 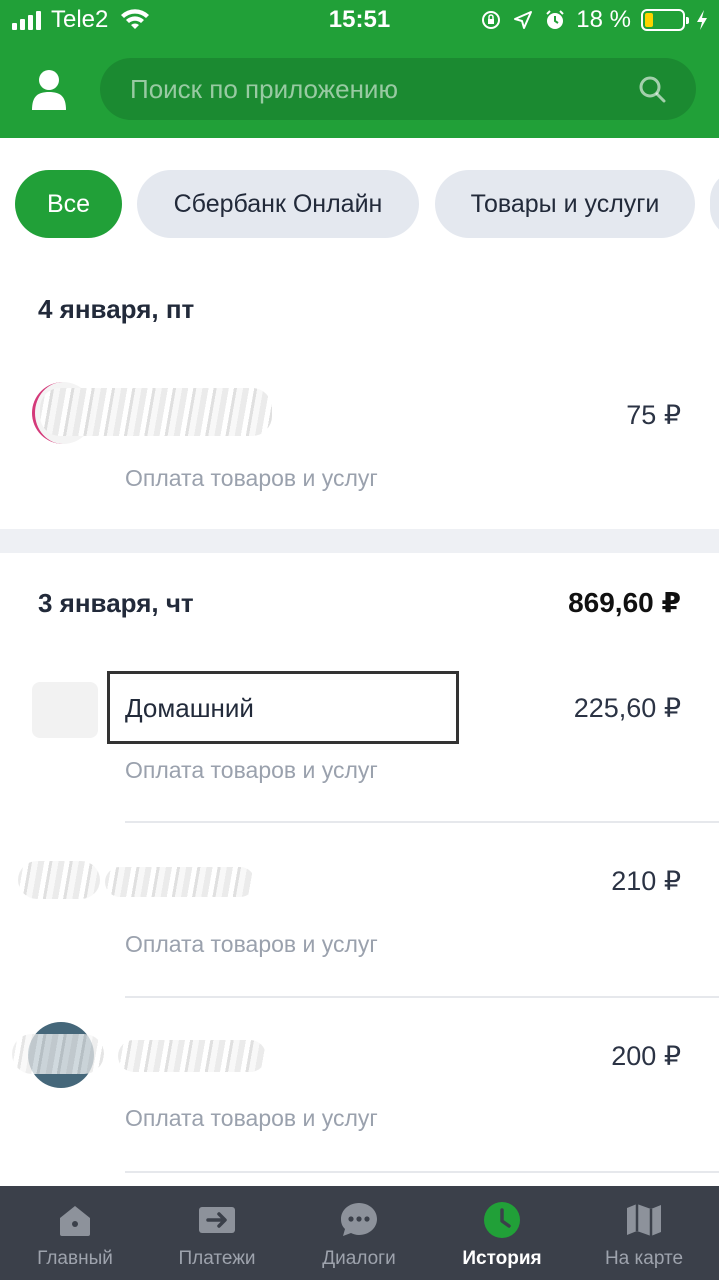 I want to click on user-icon, so click(x=49, y=89).